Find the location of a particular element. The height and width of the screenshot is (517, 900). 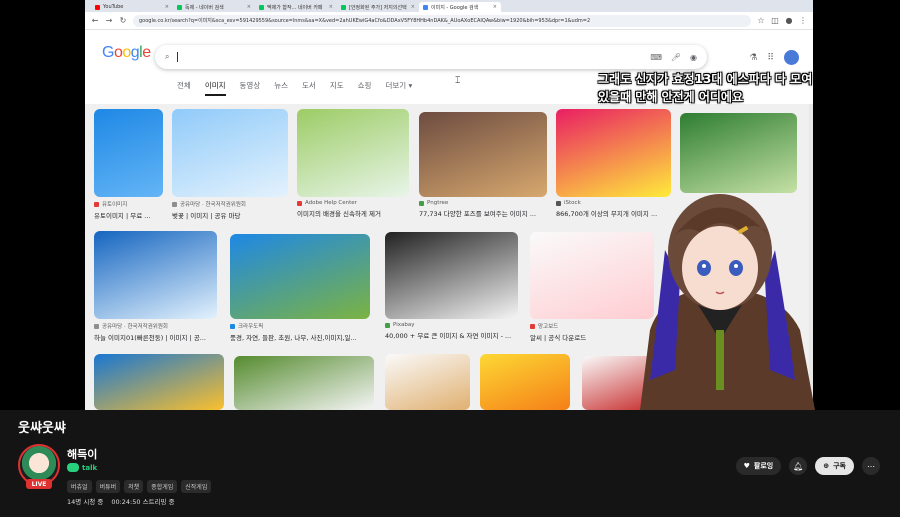

stream-tag: 버츄얼 is located at coordinates (79, 486).